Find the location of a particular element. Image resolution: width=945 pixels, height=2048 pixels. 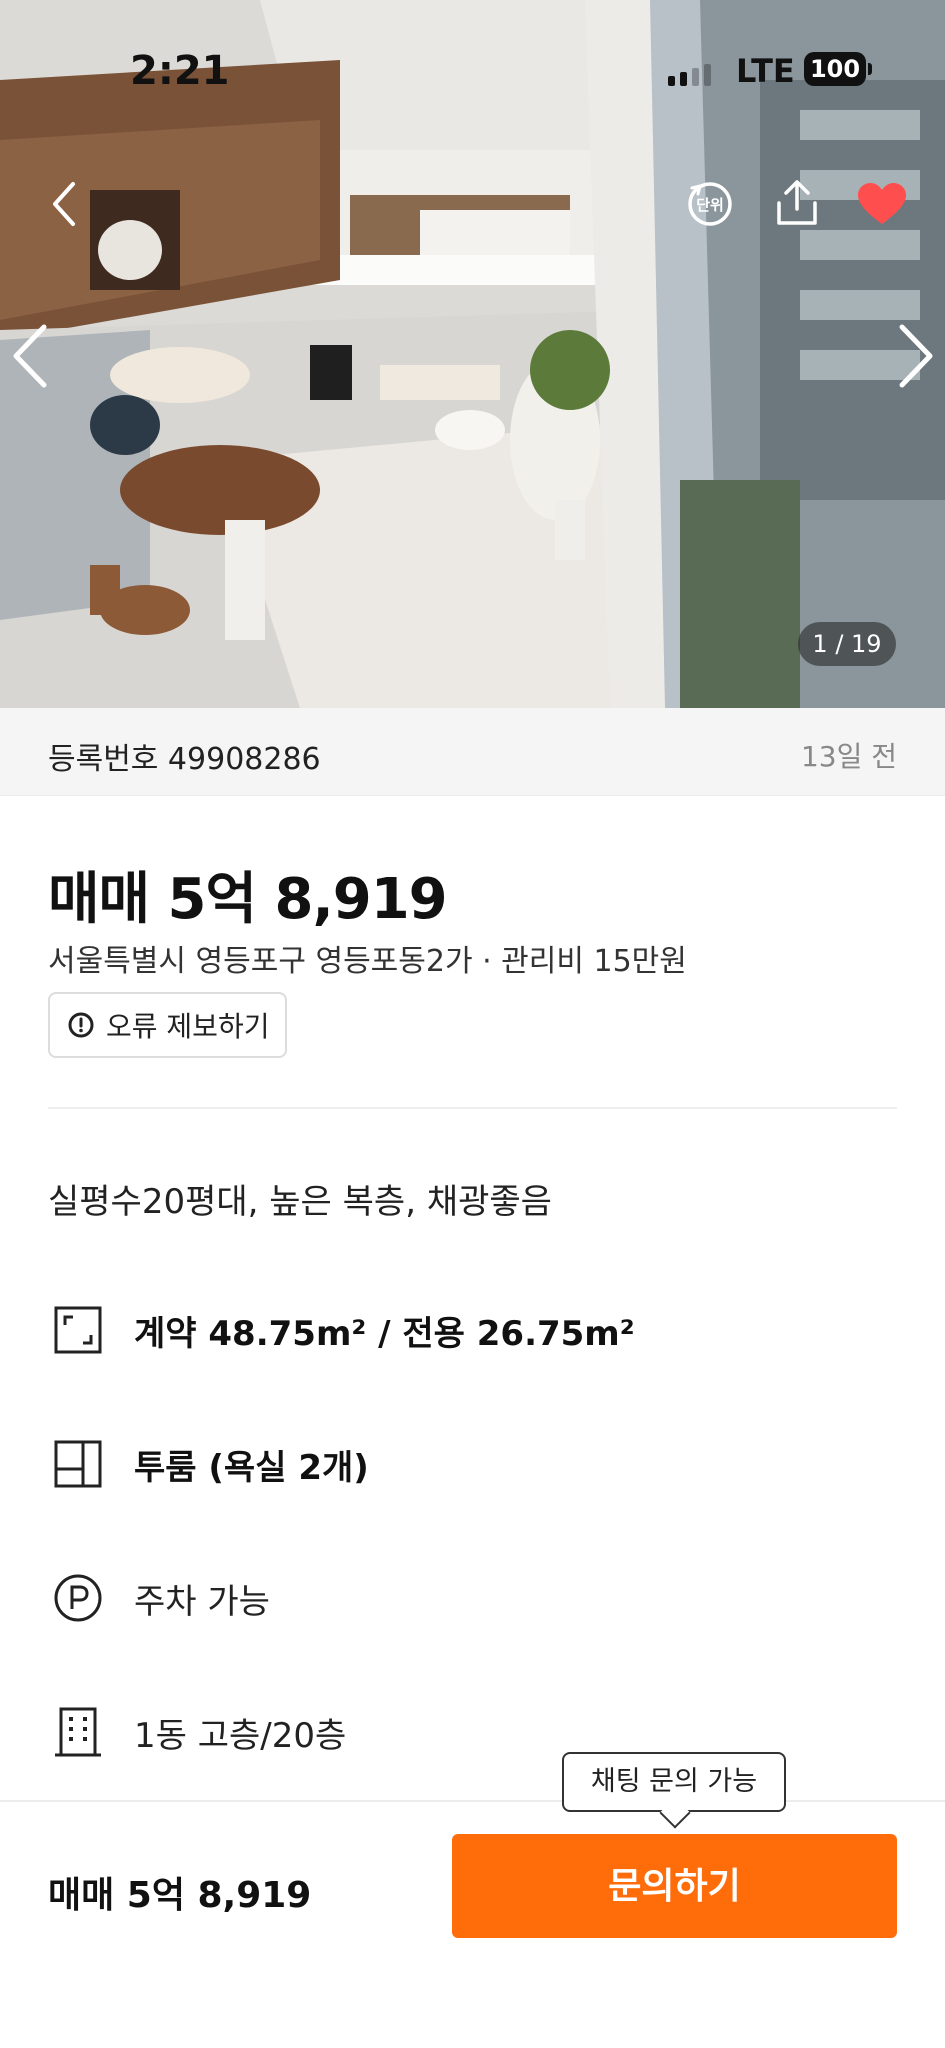

share-icon is located at coordinates (797, 202).